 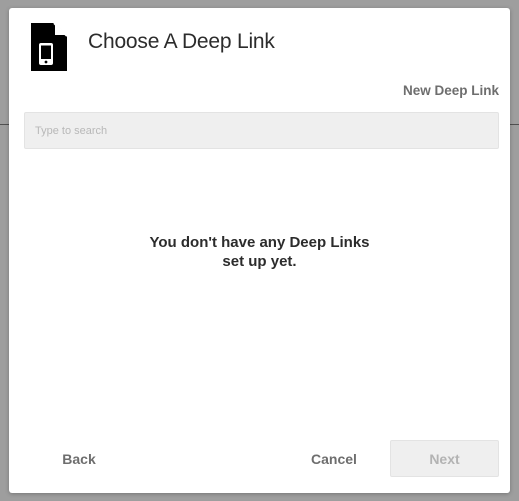 What do you see at coordinates (451, 90) in the screenshot?
I see `new-deep-link-button: New Deep Link` at bounding box center [451, 90].